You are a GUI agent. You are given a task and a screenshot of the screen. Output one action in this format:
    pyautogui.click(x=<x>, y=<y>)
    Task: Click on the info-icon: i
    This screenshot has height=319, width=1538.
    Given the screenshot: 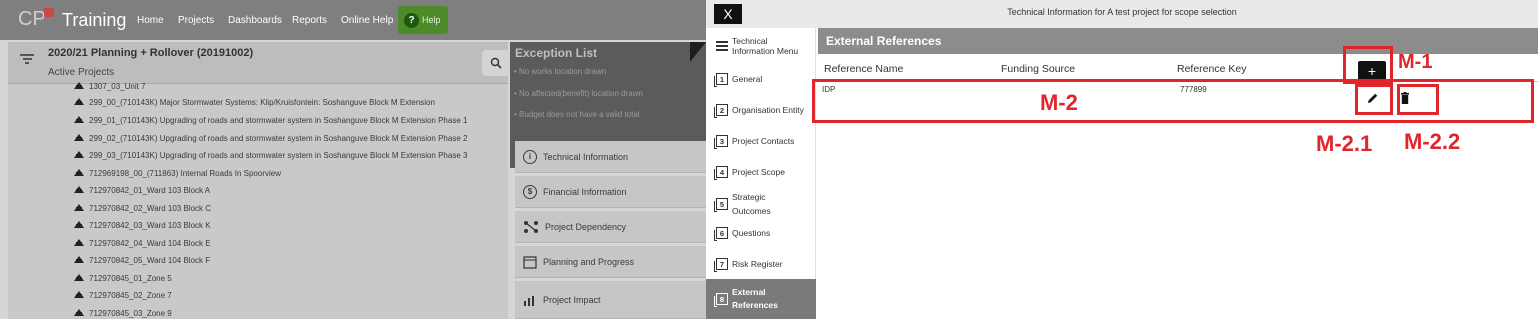 What is the action you would take?
    pyautogui.click(x=530, y=156)
    